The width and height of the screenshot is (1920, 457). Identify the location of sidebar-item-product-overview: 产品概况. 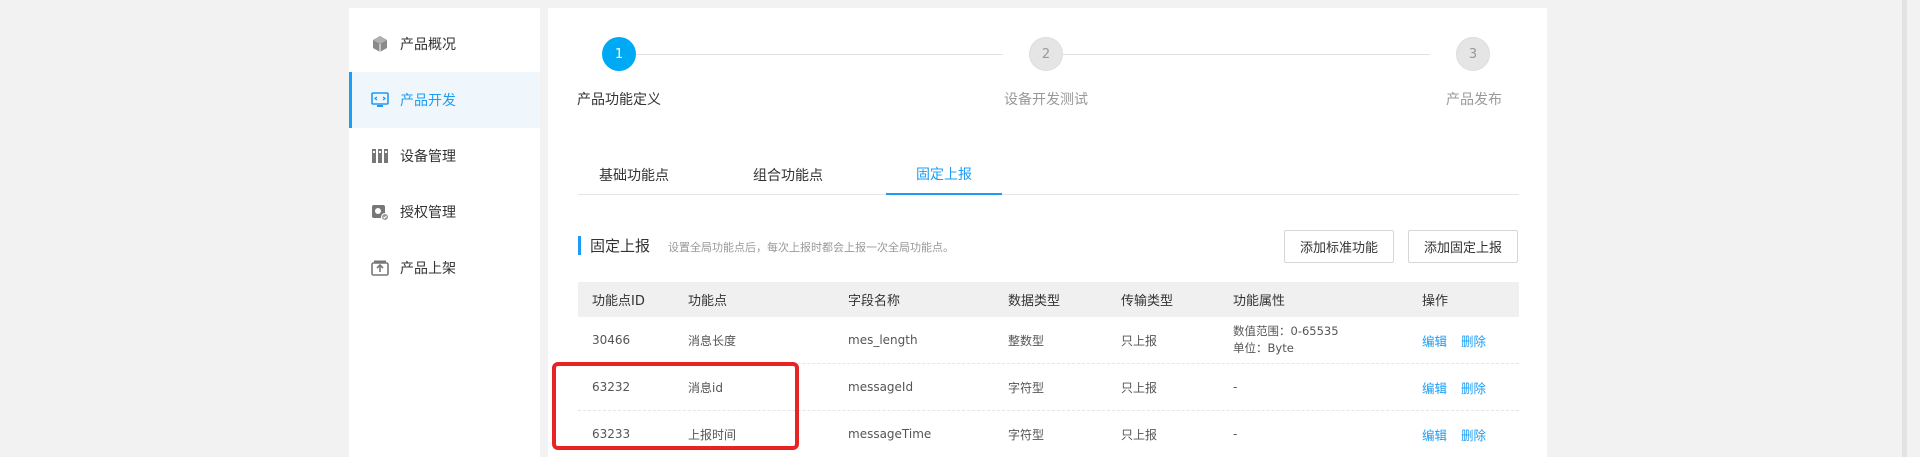
(444, 44).